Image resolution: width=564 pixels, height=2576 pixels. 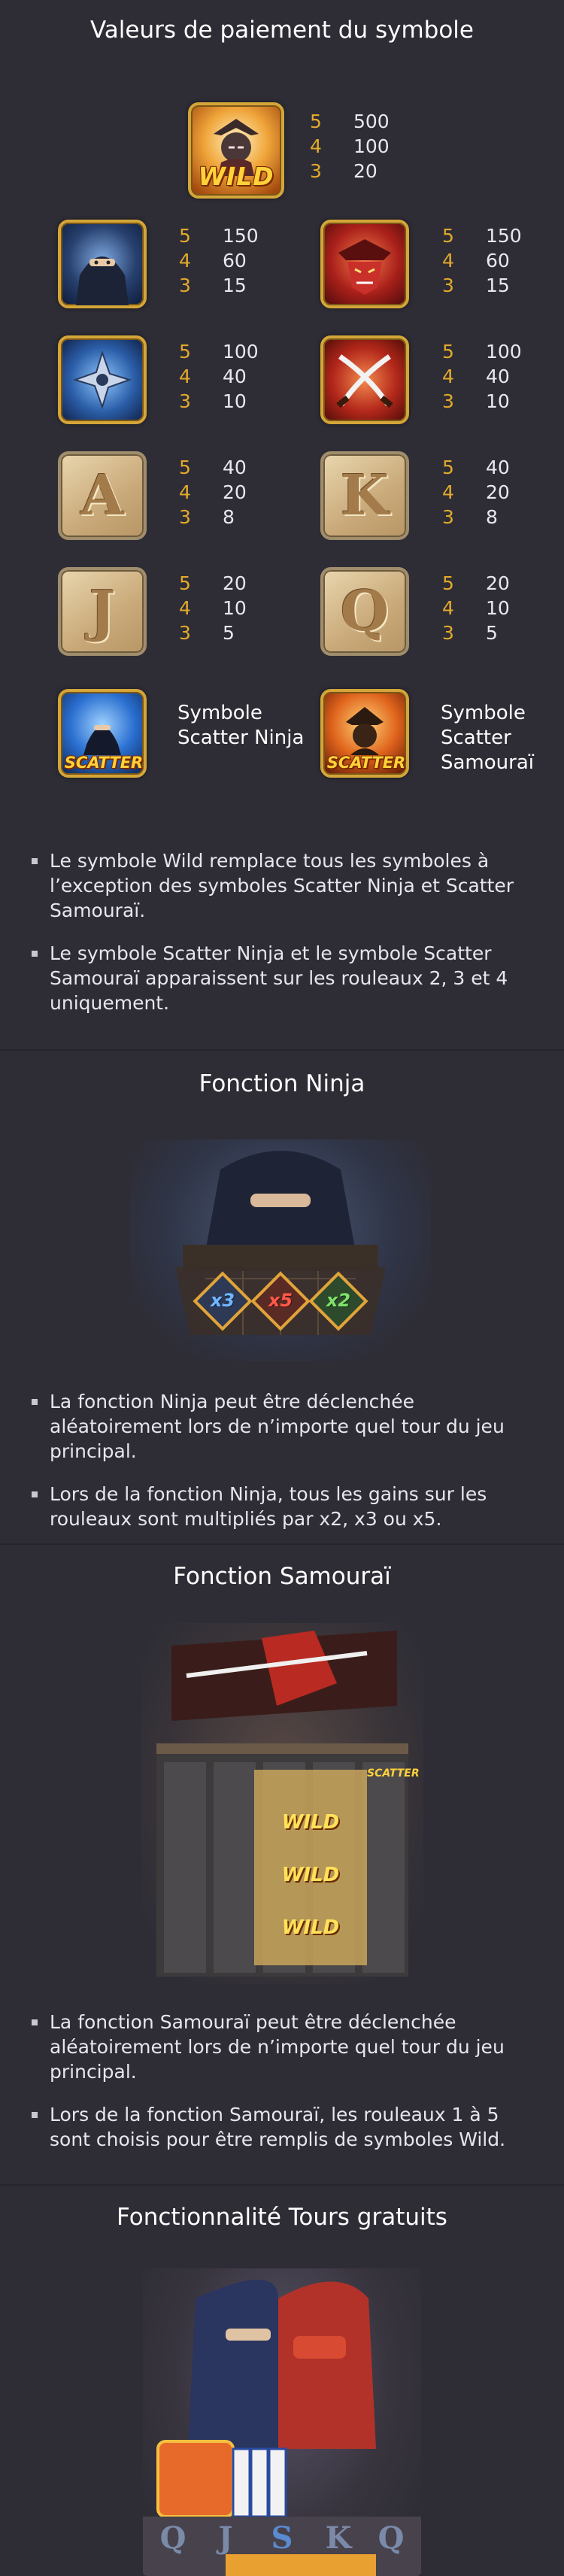 What do you see at coordinates (102, 733) in the screenshot?
I see `scatter-ninja-icon: SCATTER` at bounding box center [102, 733].